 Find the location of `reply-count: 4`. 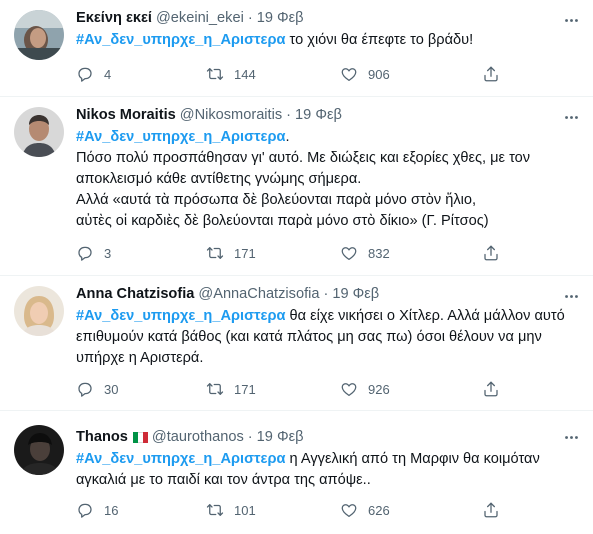

reply-count: 4 is located at coordinates (108, 74).